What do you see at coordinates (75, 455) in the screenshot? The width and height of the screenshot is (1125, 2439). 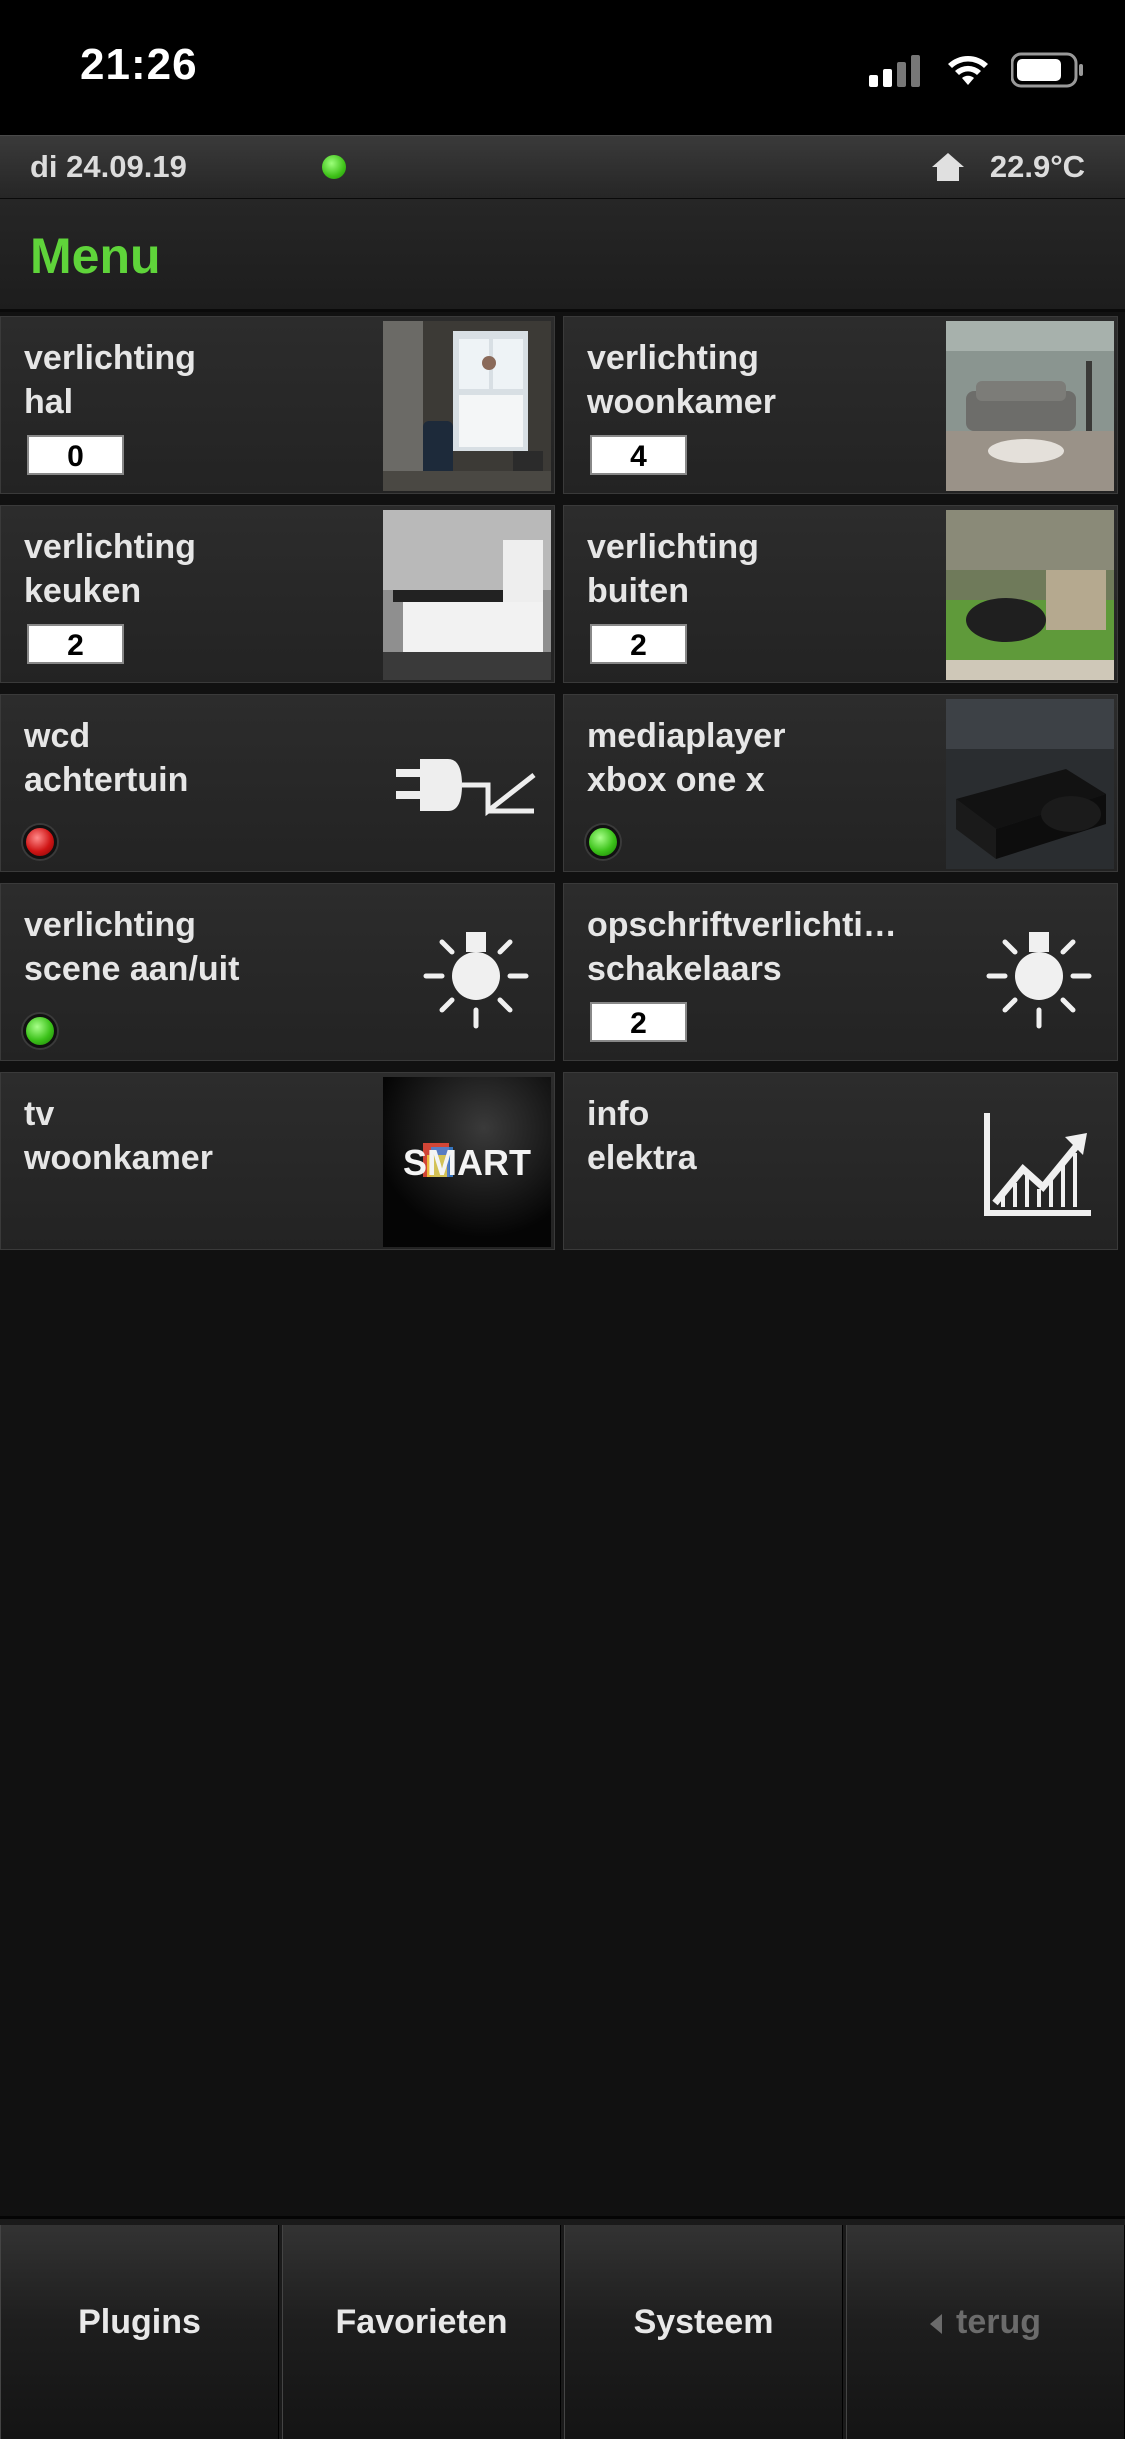 I see `count-badge: 0` at bounding box center [75, 455].